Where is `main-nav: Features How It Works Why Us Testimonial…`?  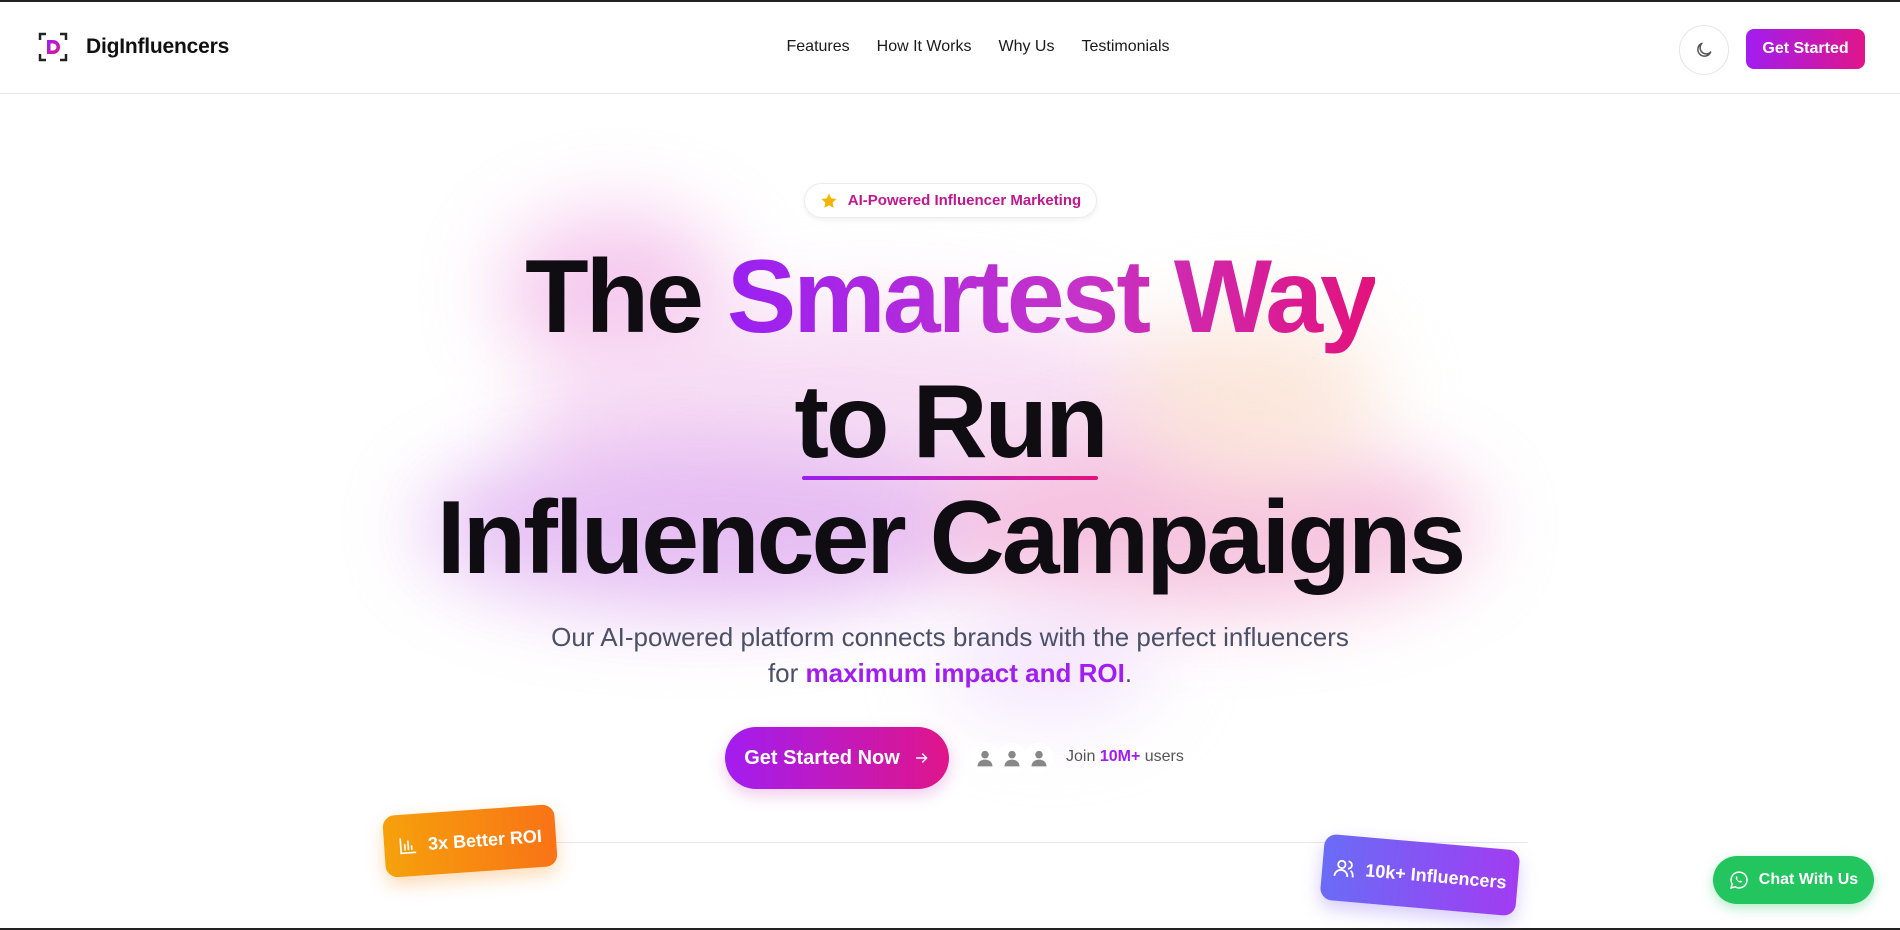
main-nav: Features How It Works Why Us Testimonial… is located at coordinates (950, 47).